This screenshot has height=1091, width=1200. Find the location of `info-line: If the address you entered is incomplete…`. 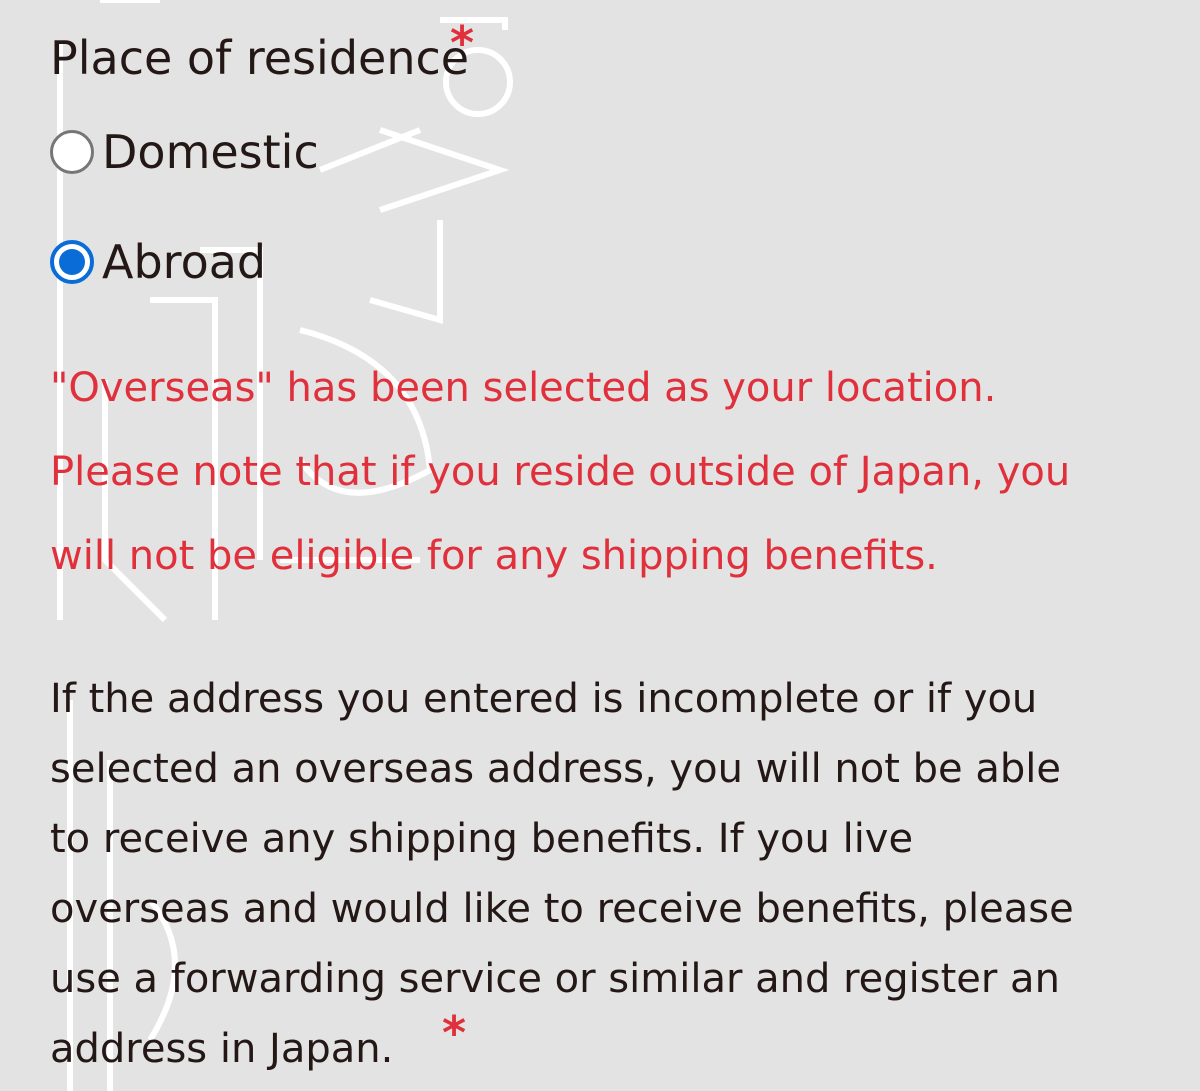

info-line: If the address you entered is incomplete… is located at coordinates (544, 699).